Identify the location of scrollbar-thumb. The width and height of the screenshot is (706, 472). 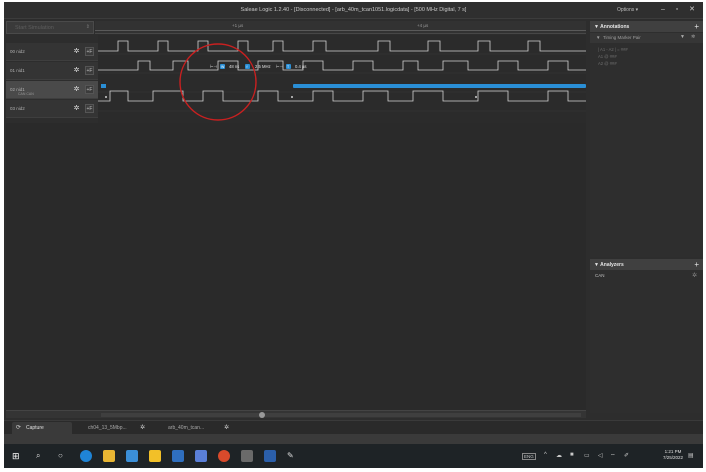
(262, 415).